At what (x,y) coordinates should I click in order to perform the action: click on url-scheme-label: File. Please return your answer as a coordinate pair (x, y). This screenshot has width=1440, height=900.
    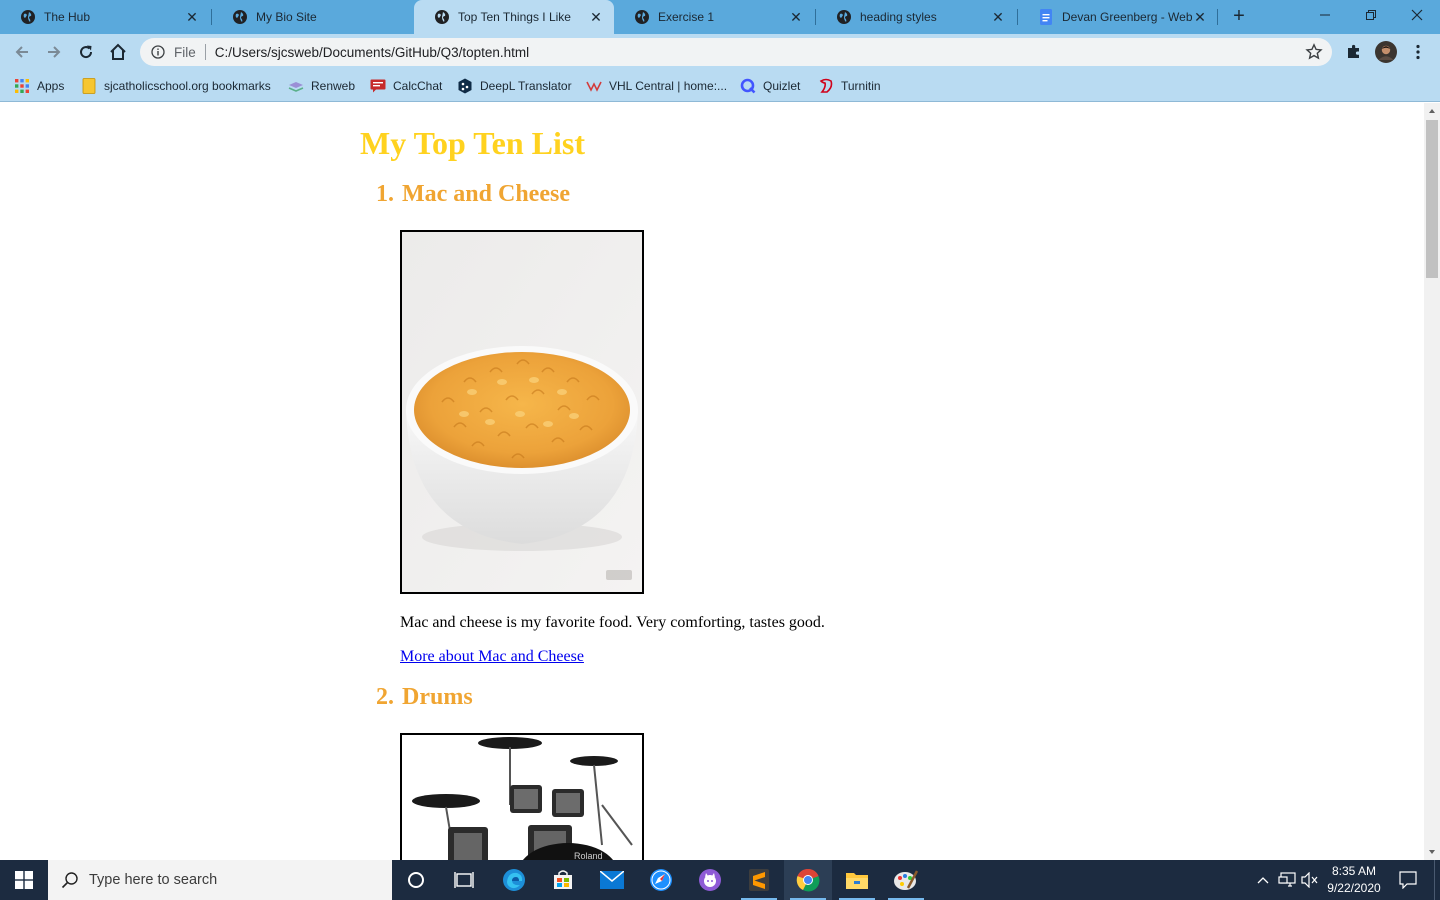
    Looking at the image, I should click on (185, 52).